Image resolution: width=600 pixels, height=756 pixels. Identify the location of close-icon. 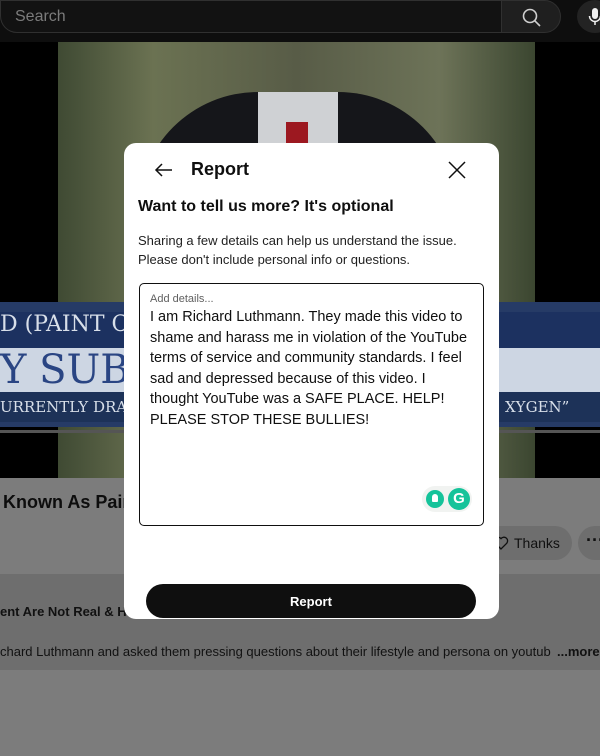
(457, 170).